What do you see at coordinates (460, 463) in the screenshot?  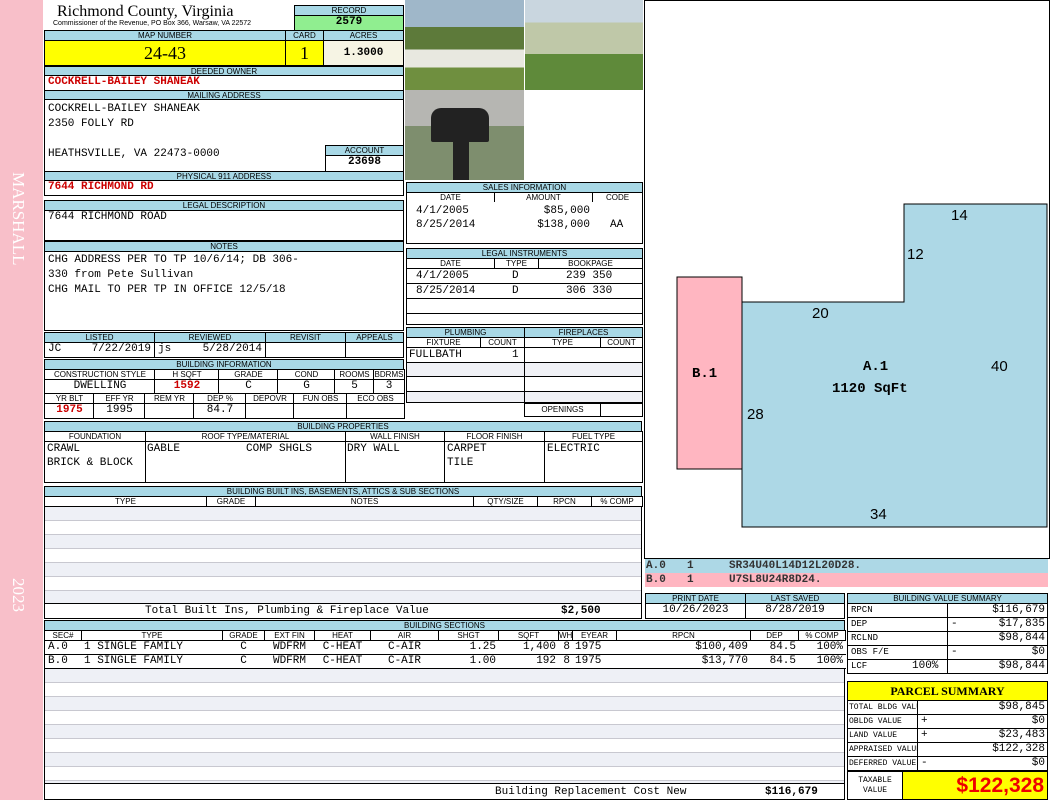 I see `property-value: TILE` at bounding box center [460, 463].